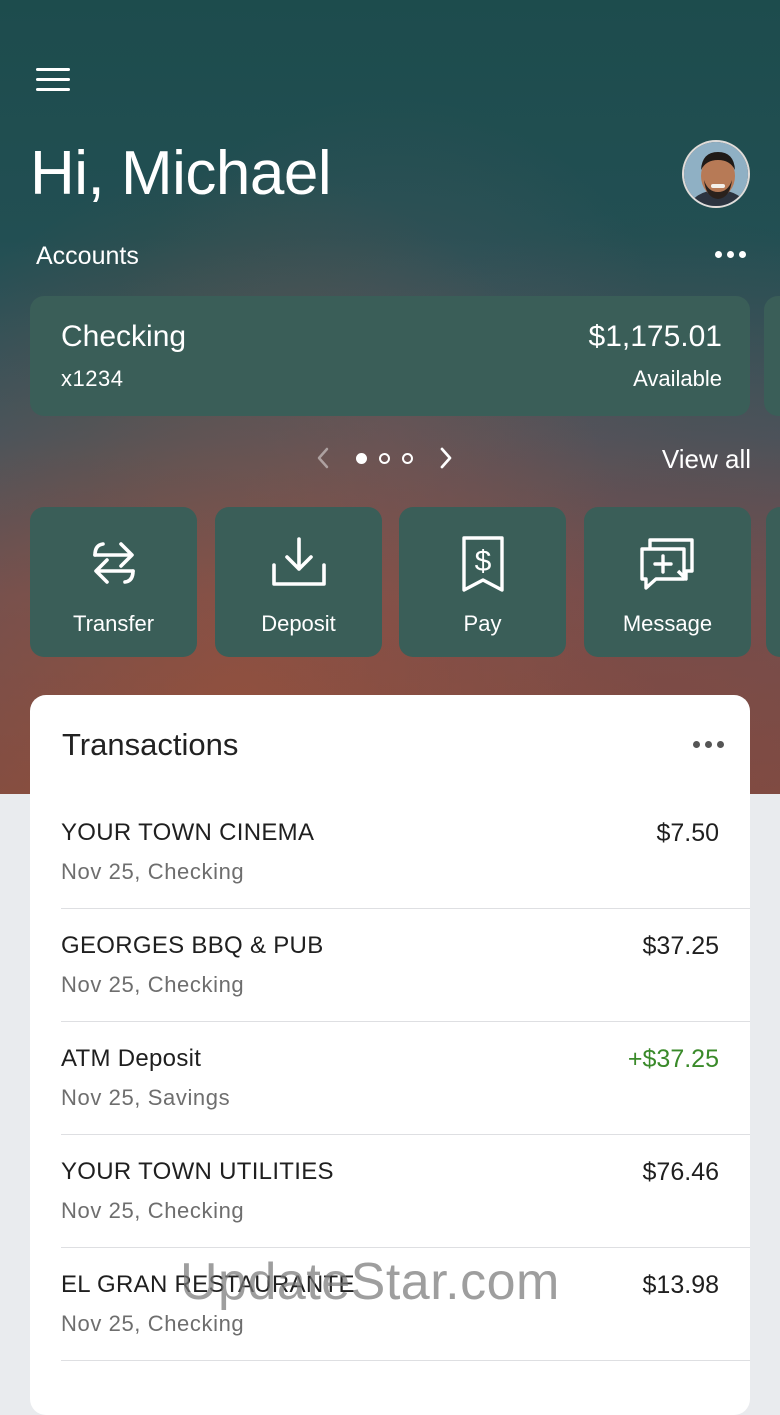 Image resolution: width=780 pixels, height=1415 pixels. I want to click on transaction-row: ATM Deposit Nov 25, Savings +$37.25, so click(405, 1078).